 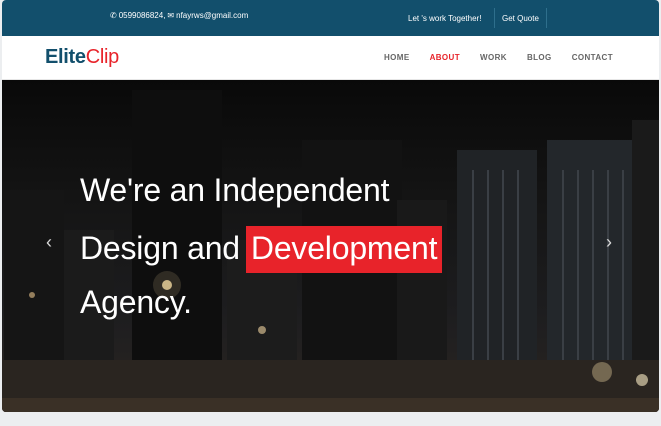 I want to click on envelope-icon: ✉, so click(x=171, y=15).